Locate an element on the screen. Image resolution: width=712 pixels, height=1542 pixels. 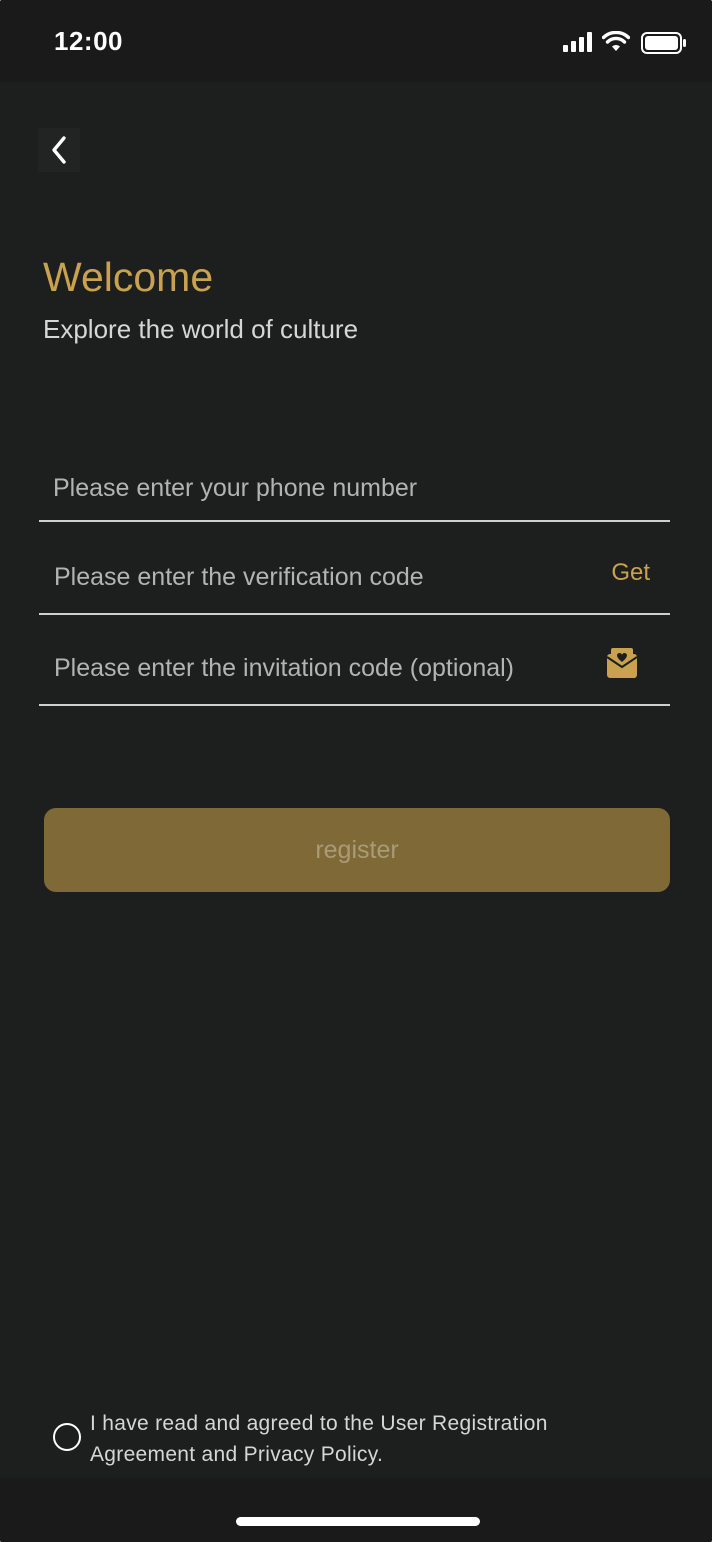
envelope-heart-icon is located at coordinates (622, 663).